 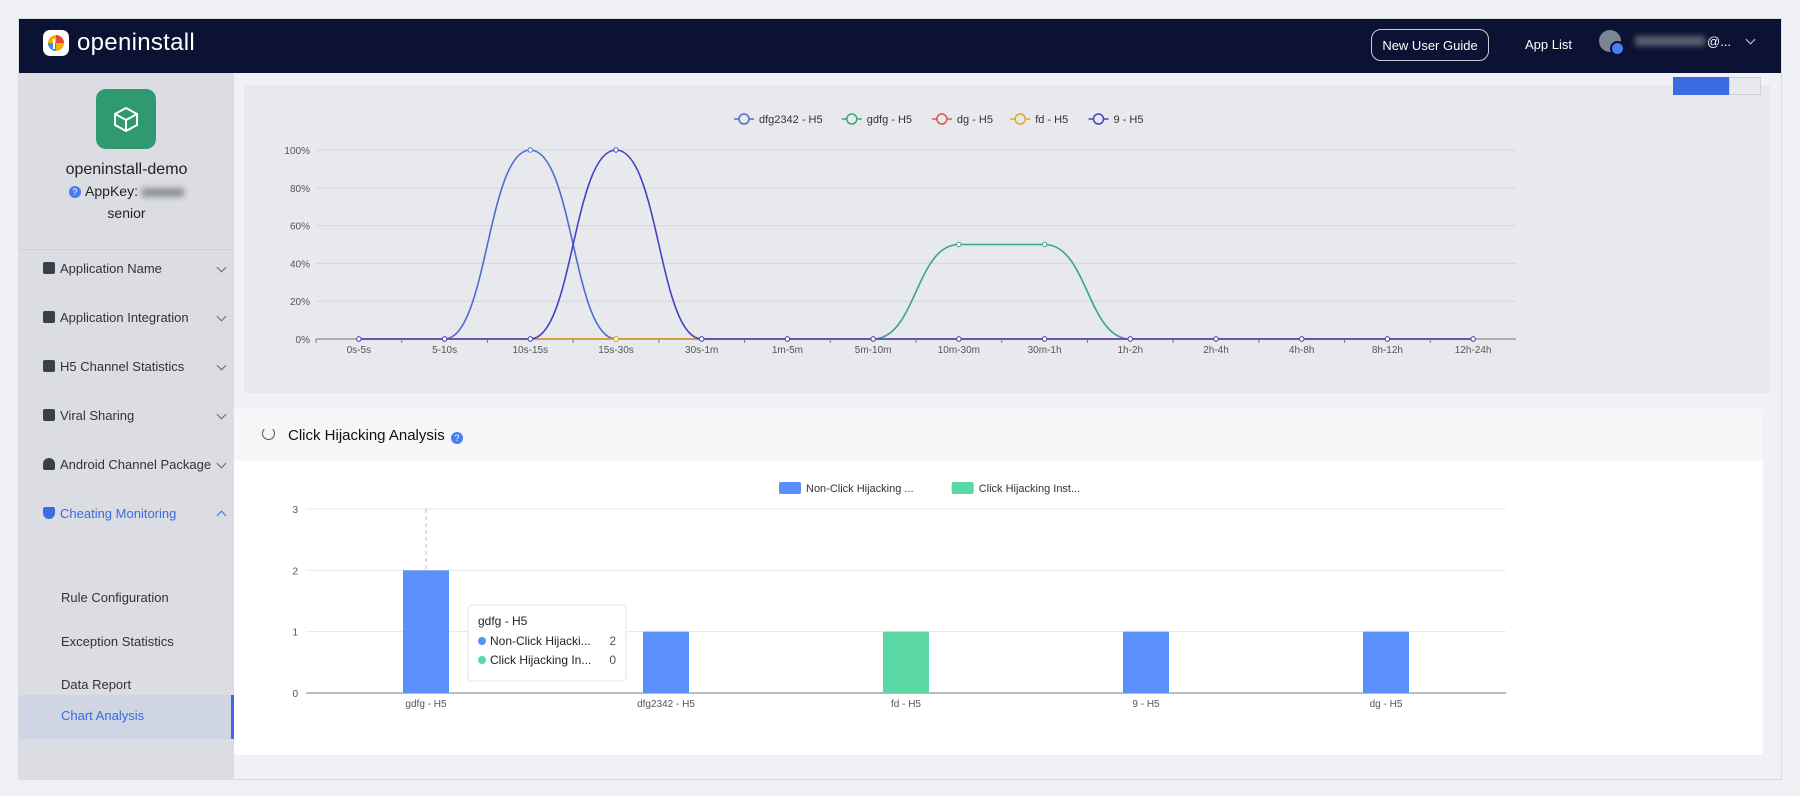 I want to click on grid-icon, so click(x=49, y=268).